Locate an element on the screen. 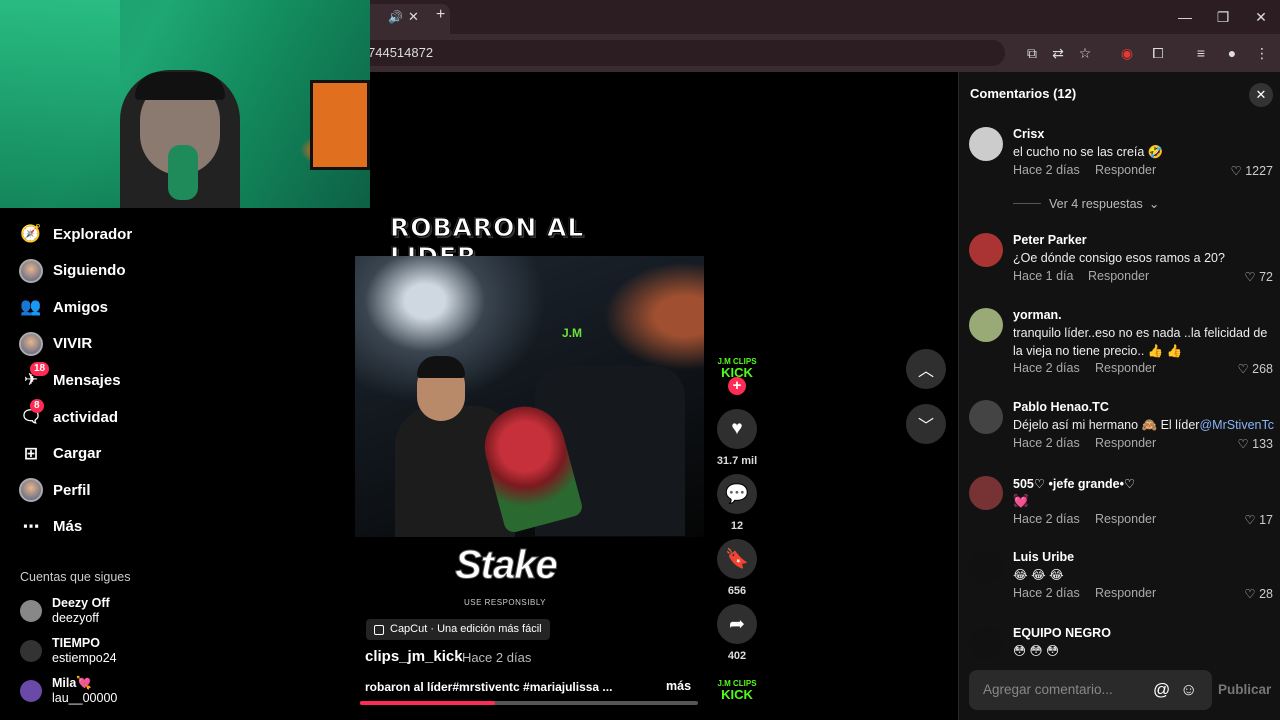 The image size is (1280, 720). nav-item-m-s: ⋯ Más is located at coordinates (183, 527).